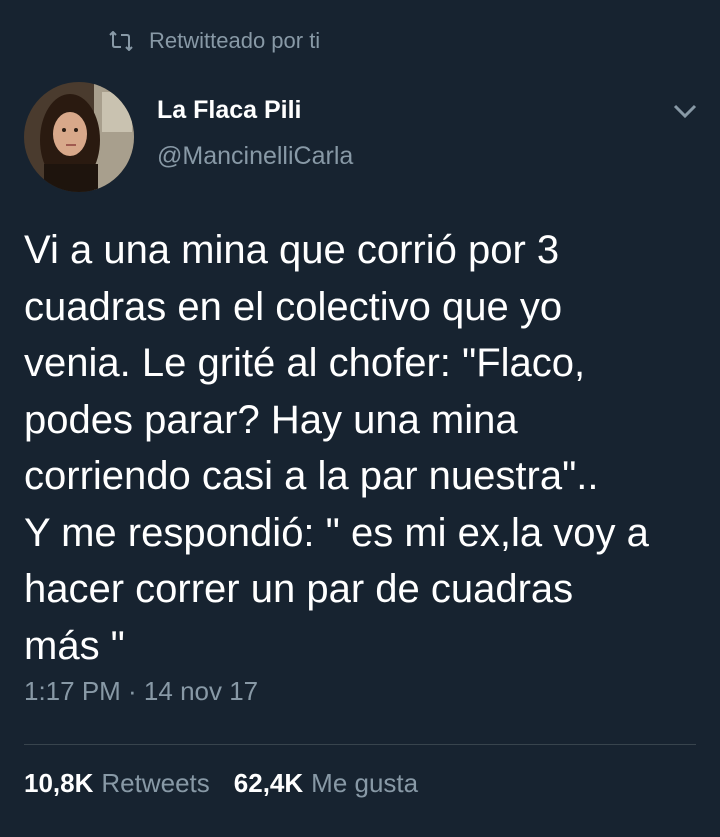 The height and width of the screenshot is (837, 720). I want to click on tweet-timestamp: 1:17 PM · 14 nov 17, so click(141, 691).